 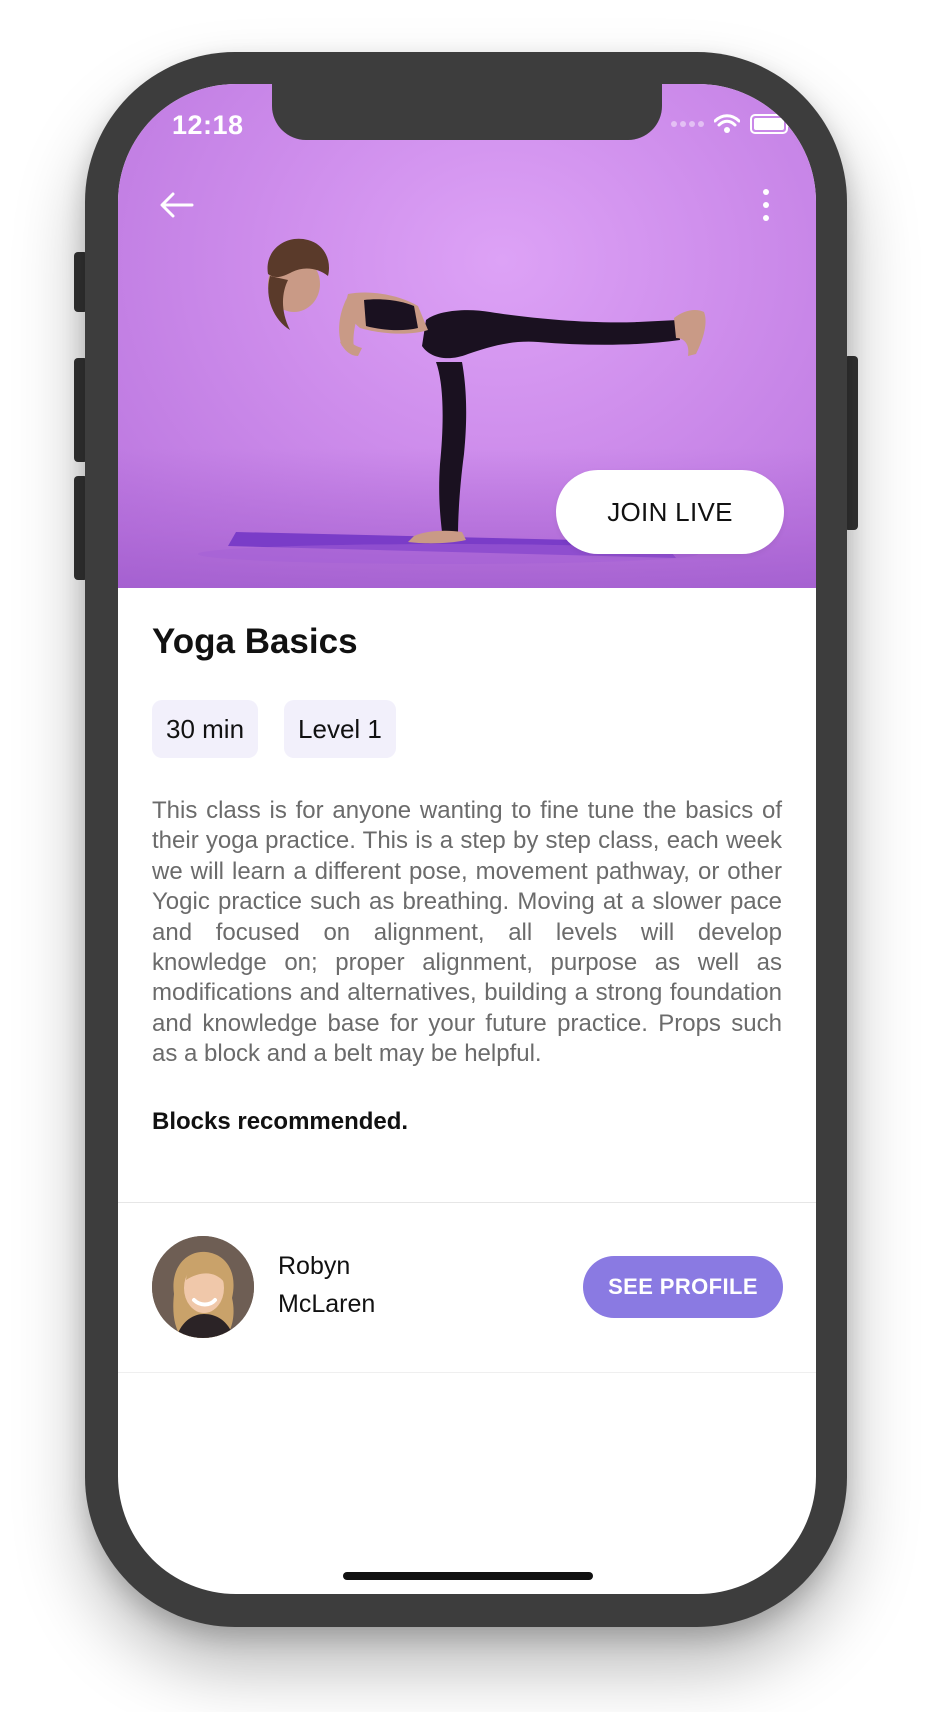 I want to click on join-live-button: JOIN LIVE, so click(x=670, y=512).